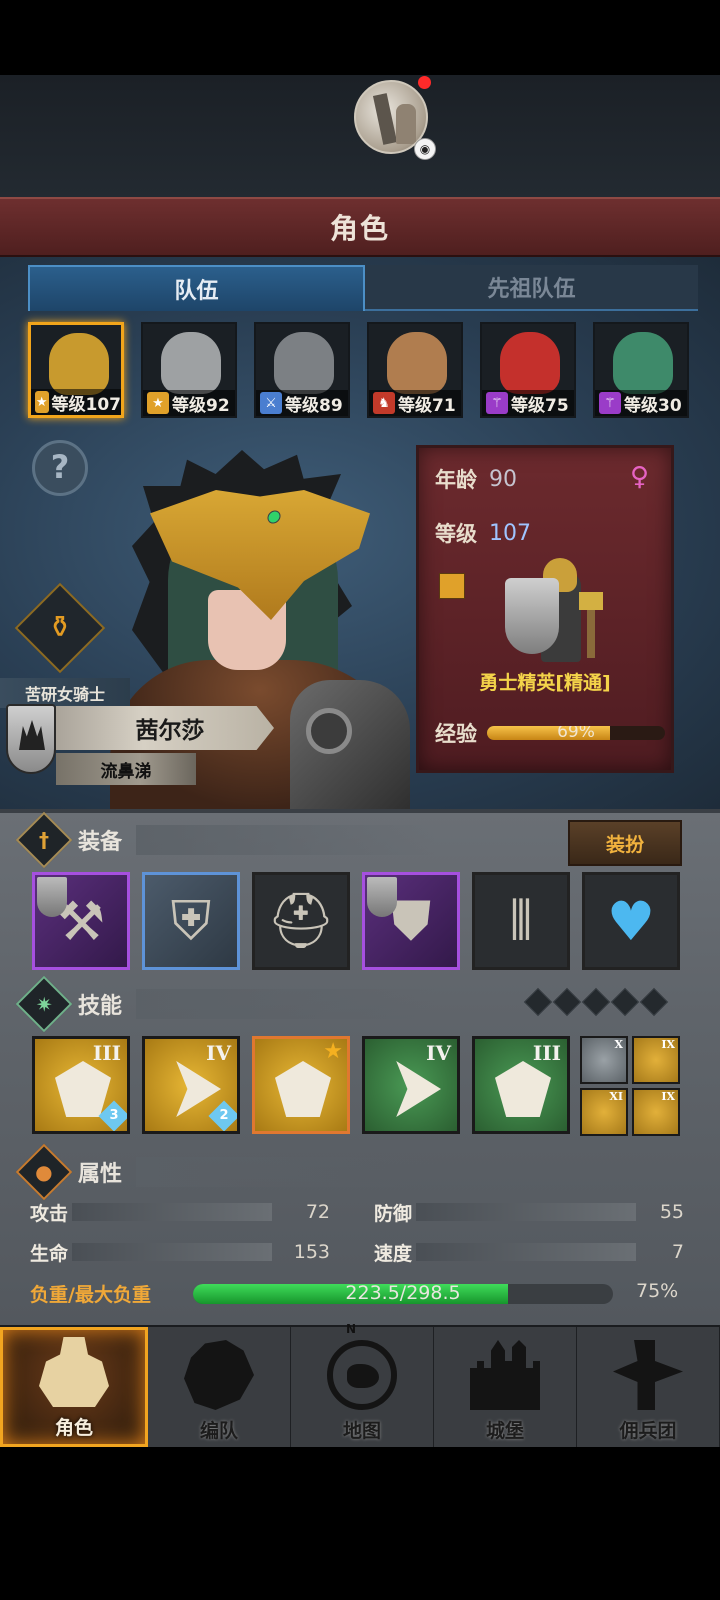 This screenshot has height=1600, width=720. I want to click on mercenary-icon, so click(648, 1375).